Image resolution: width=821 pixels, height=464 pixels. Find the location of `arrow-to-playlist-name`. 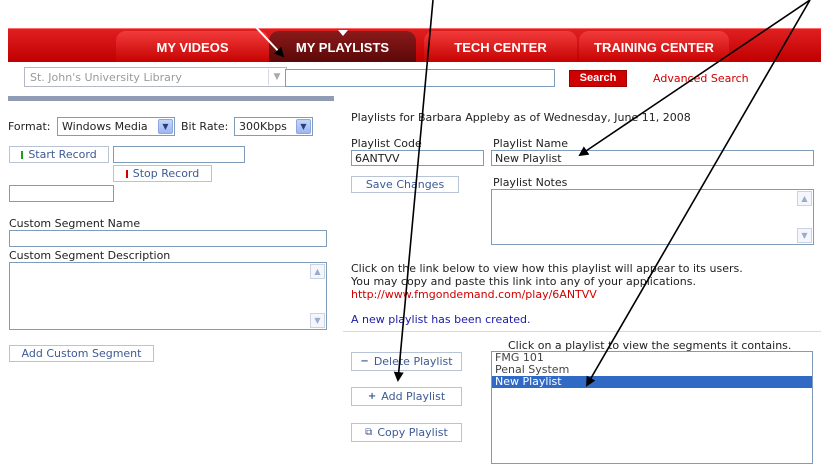

arrow-to-playlist-name is located at coordinates (694, 78).